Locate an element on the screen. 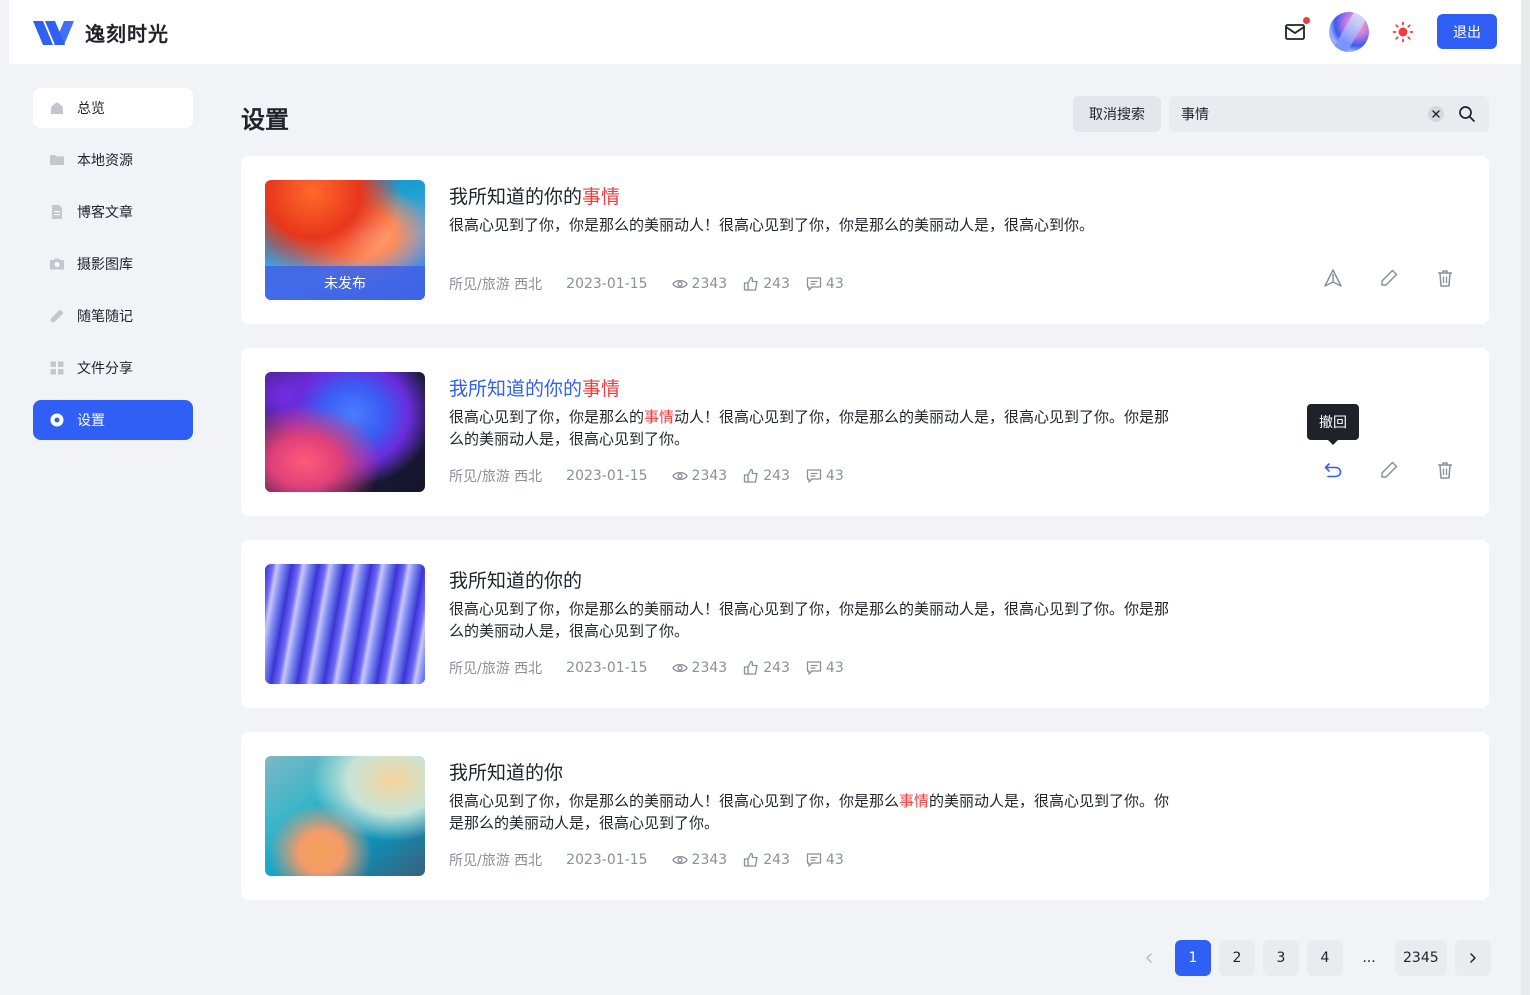  top-header: 逸刻时光 退出 is located at coordinates (765, 32).